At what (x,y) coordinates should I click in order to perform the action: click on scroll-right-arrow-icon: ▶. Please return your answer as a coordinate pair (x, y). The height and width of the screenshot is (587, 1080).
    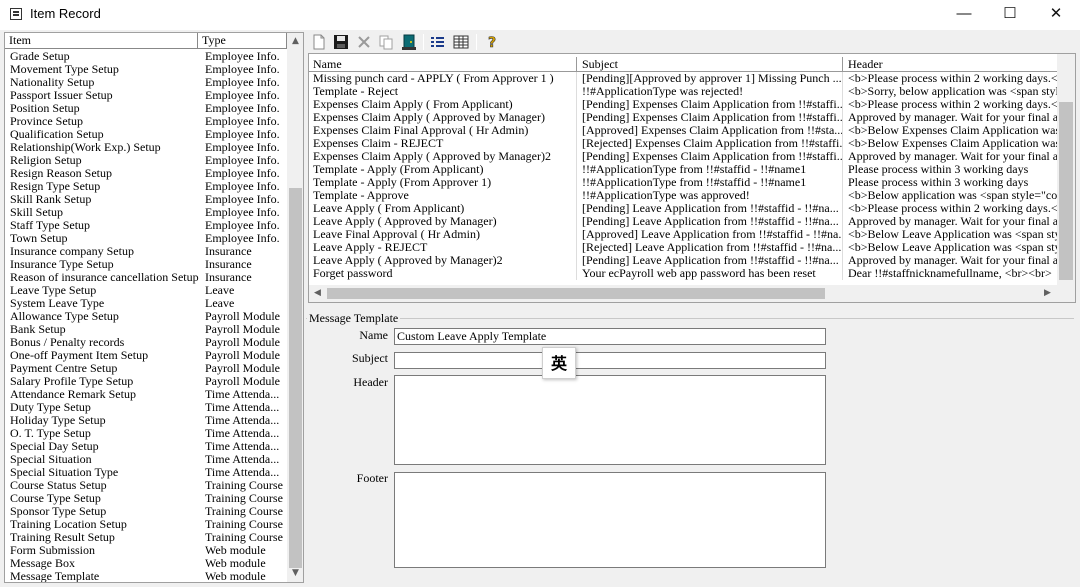
    Looking at the image, I should click on (1047, 293).